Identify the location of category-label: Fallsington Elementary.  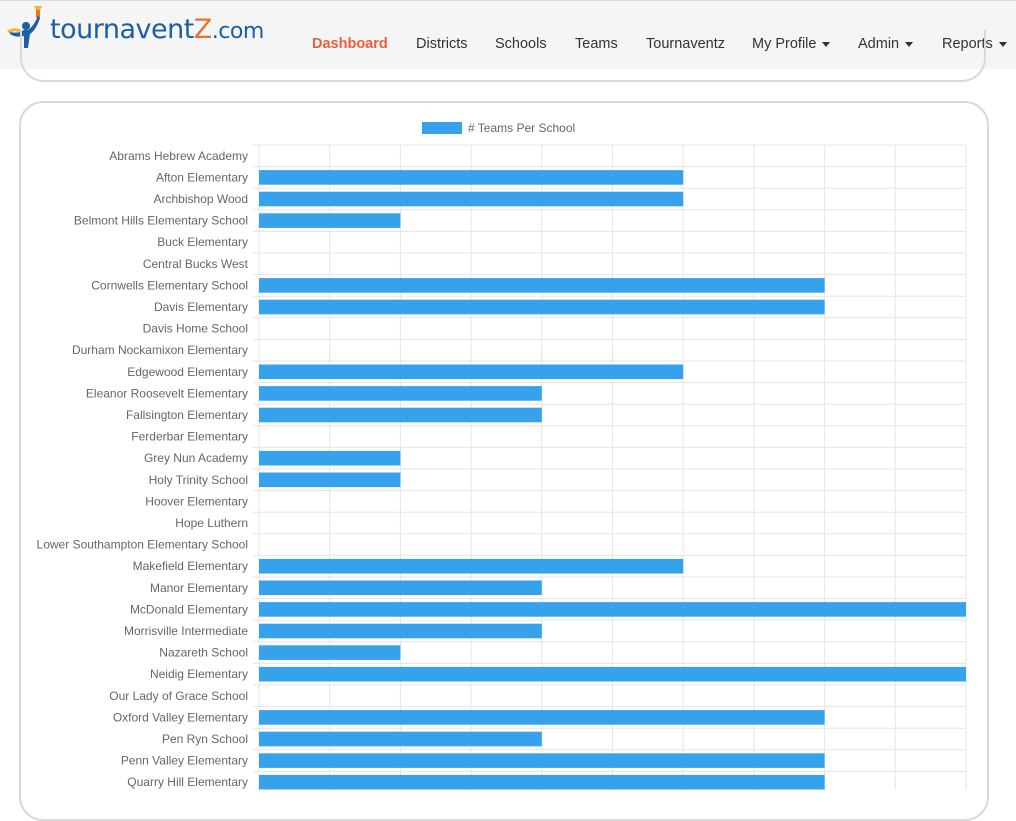
(187, 415).